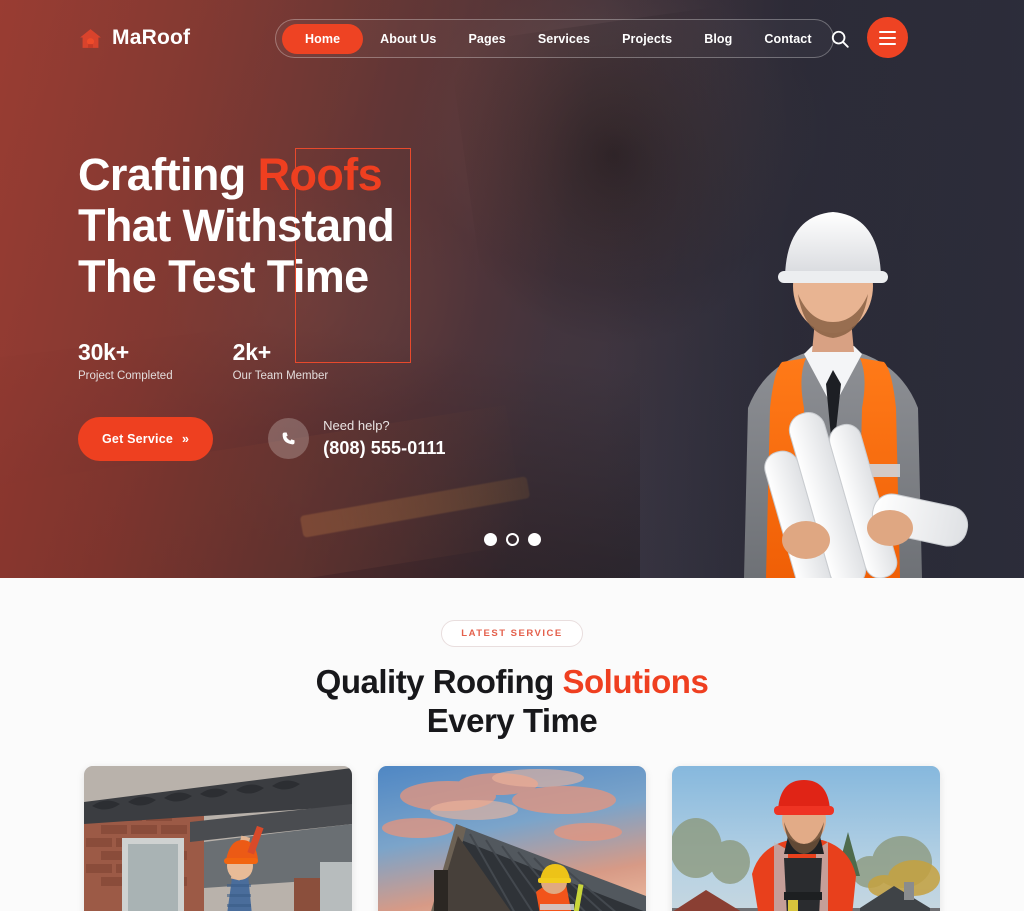 This screenshot has width=1024, height=911. I want to click on section-title: Quality Roofing Solutions Every Time, so click(512, 701).